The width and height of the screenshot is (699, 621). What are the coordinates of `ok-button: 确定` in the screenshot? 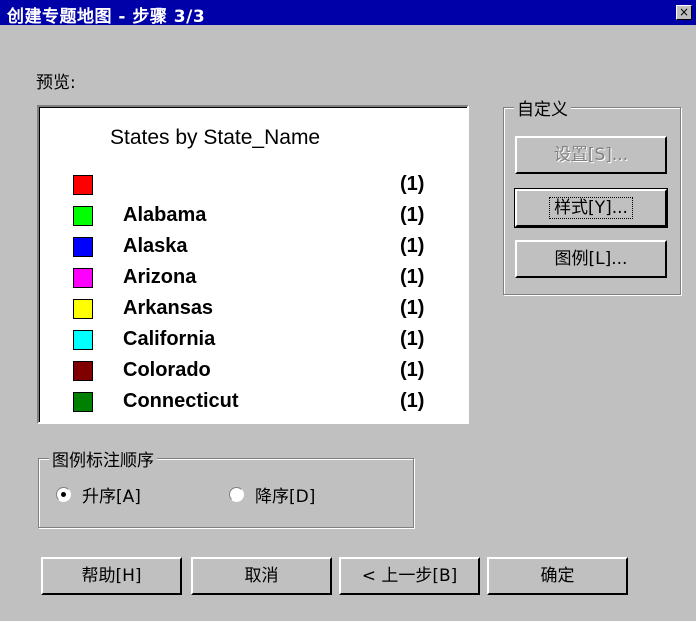 It's located at (557, 576).